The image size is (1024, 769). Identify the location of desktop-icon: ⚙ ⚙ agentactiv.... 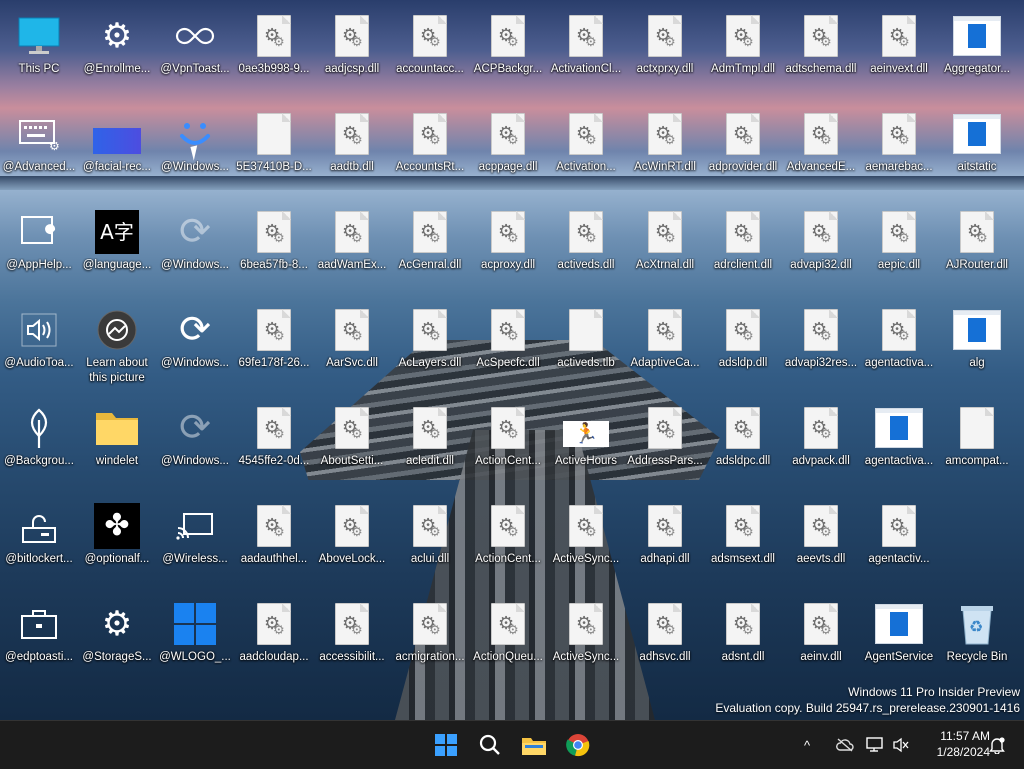
(899, 544).